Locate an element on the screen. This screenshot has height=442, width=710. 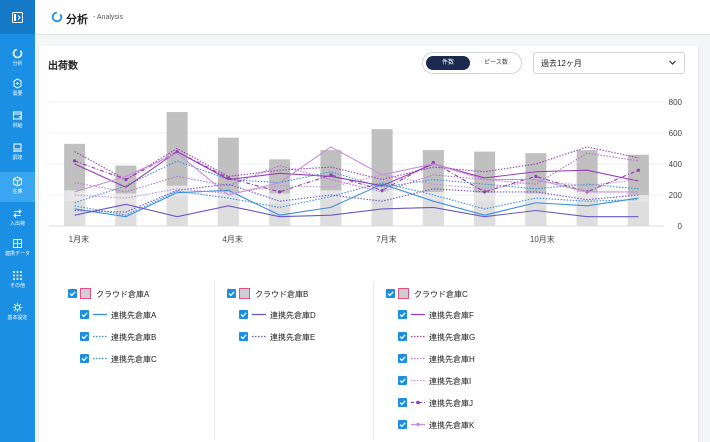
sidebar-item-label: その他 is located at coordinates (17, 286).